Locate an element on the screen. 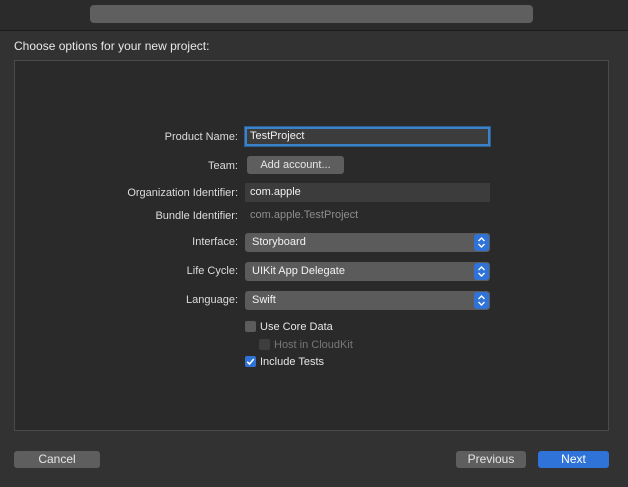 The height and width of the screenshot is (487, 628). cancel-button: Cancel is located at coordinates (57, 459).